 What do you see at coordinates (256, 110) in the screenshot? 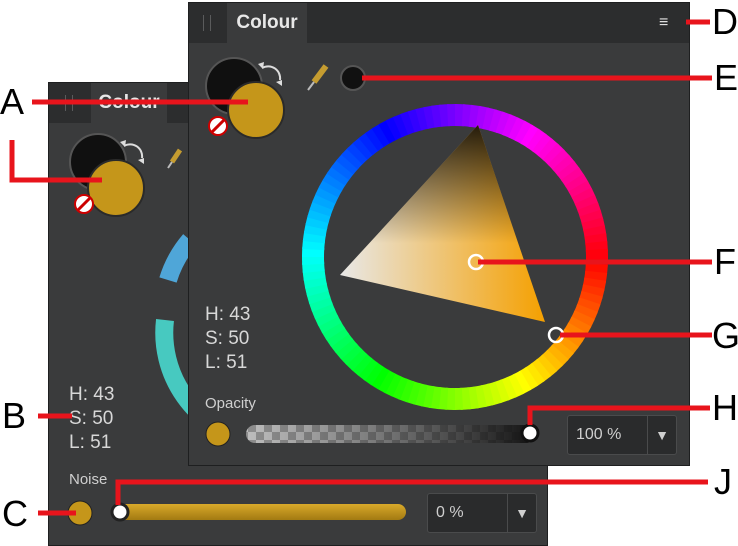
I see `front-primary-swatch` at bounding box center [256, 110].